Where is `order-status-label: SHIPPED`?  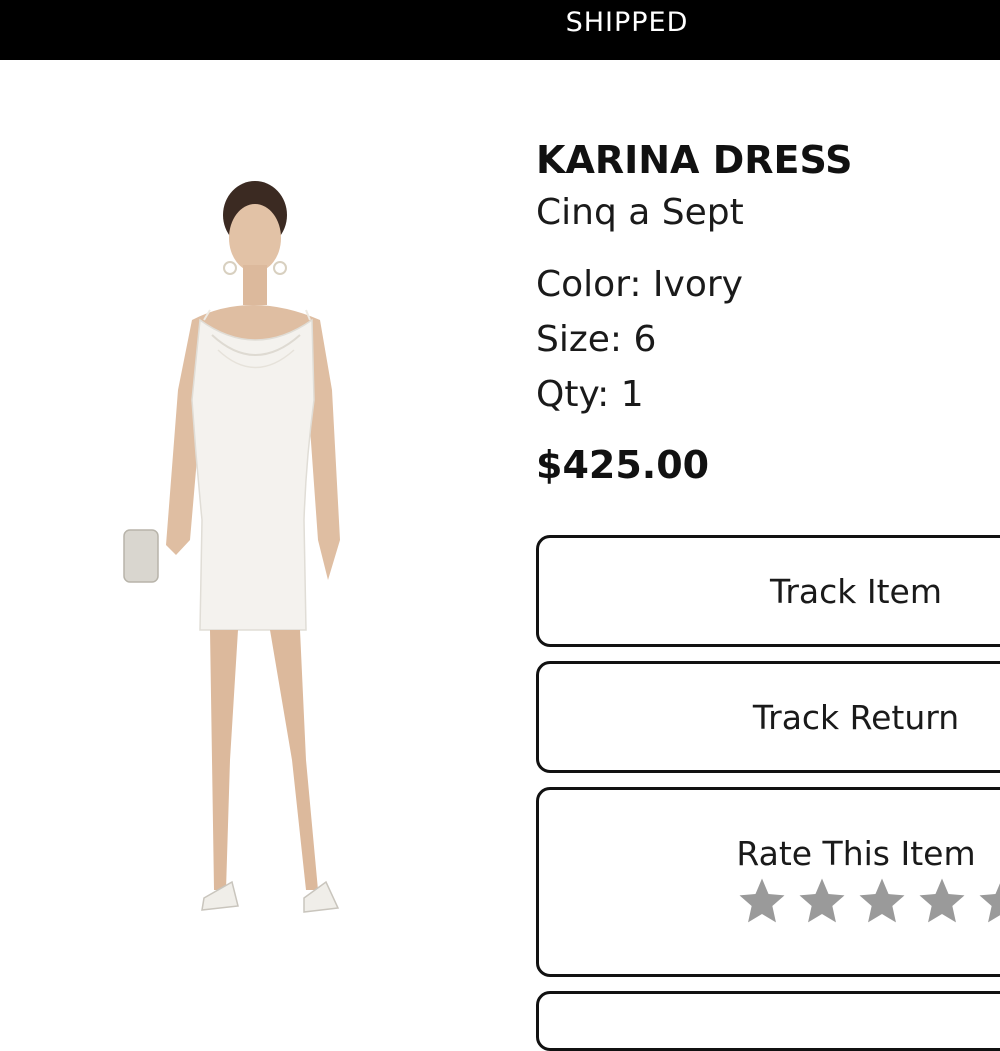 order-status-label: SHIPPED is located at coordinates (627, 22).